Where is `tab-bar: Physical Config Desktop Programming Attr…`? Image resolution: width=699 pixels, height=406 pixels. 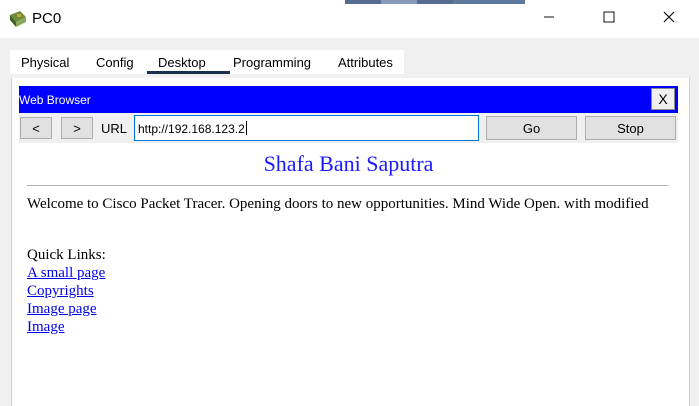
tab-bar: Physical Config Desktop Programming Attr… is located at coordinates (207, 62).